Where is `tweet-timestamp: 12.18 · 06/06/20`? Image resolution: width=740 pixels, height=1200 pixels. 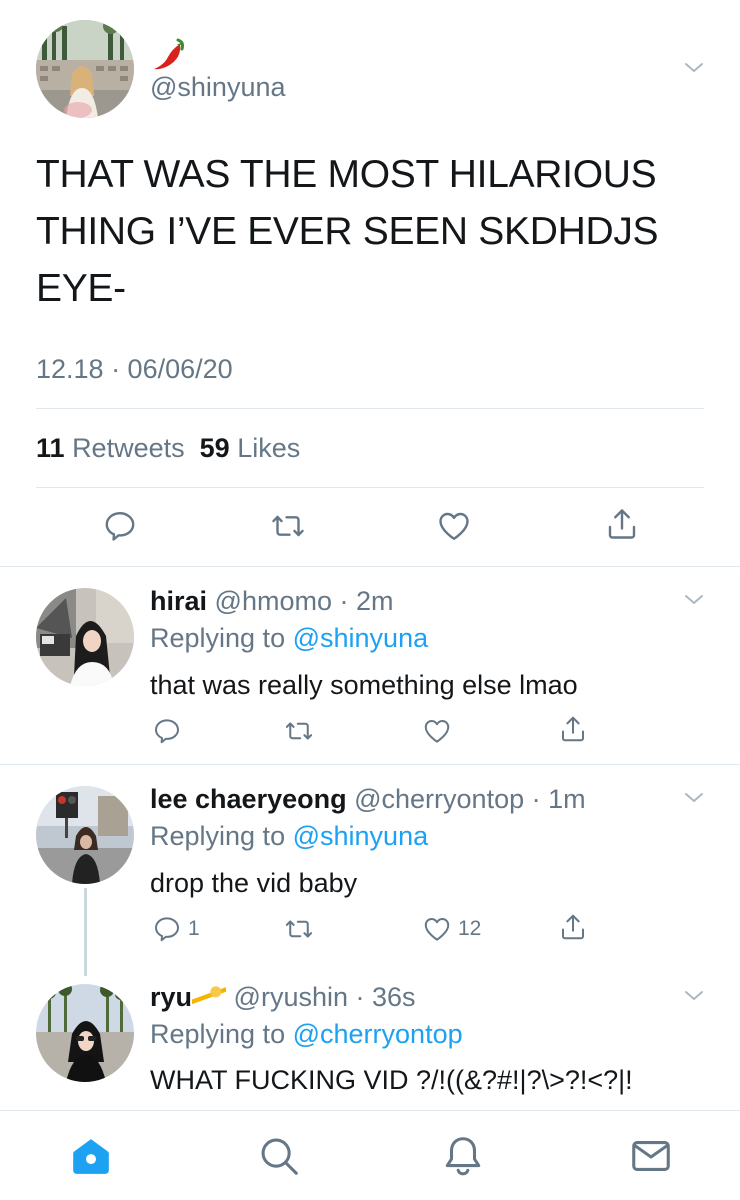
tweet-timestamp: 12.18 · 06/06/20 is located at coordinates (134, 369).